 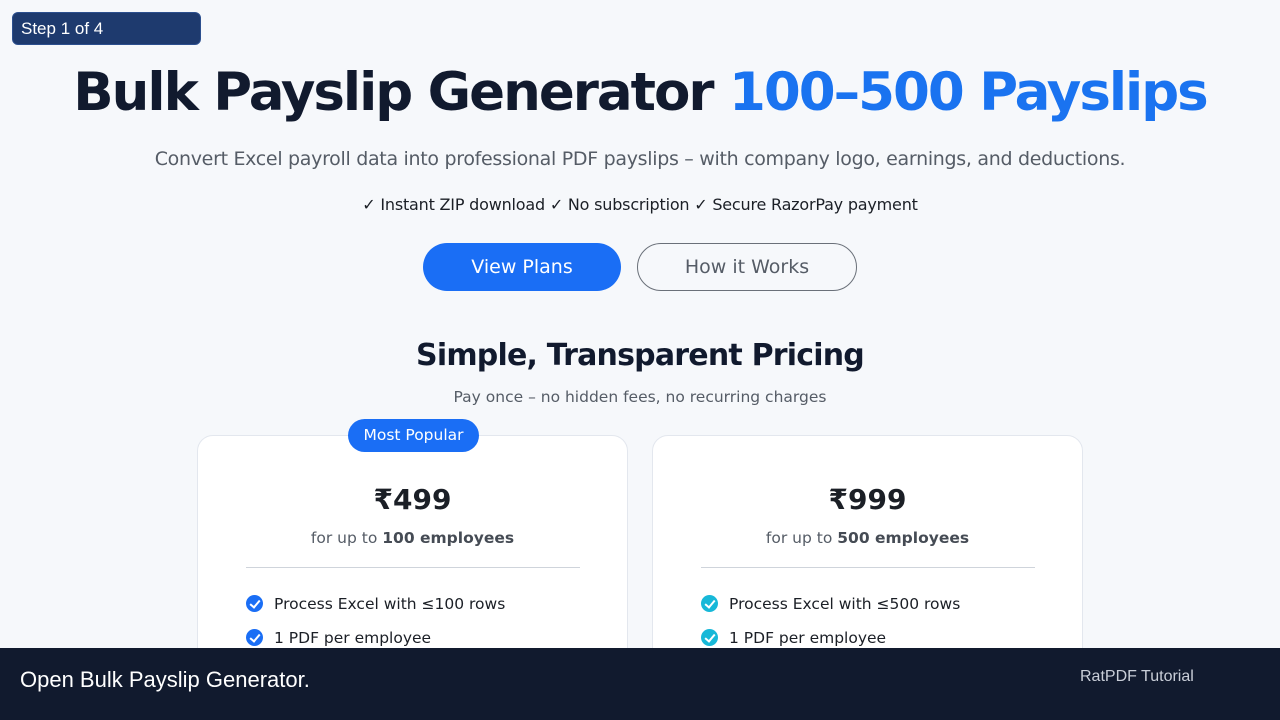 What do you see at coordinates (969, 92) in the screenshot?
I see `hero-title-accent: 100–500 Payslips` at bounding box center [969, 92].